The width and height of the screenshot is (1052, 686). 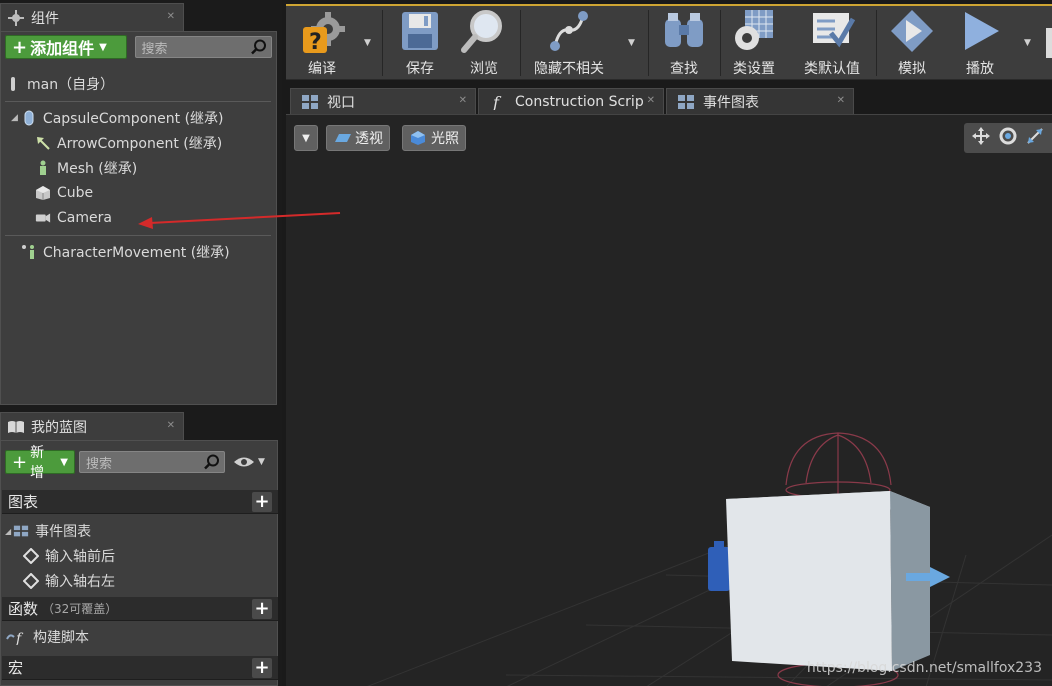 What do you see at coordinates (23, 502) in the screenshot?
I see `graphs-label: 图表` at bounding box center [23, 502].